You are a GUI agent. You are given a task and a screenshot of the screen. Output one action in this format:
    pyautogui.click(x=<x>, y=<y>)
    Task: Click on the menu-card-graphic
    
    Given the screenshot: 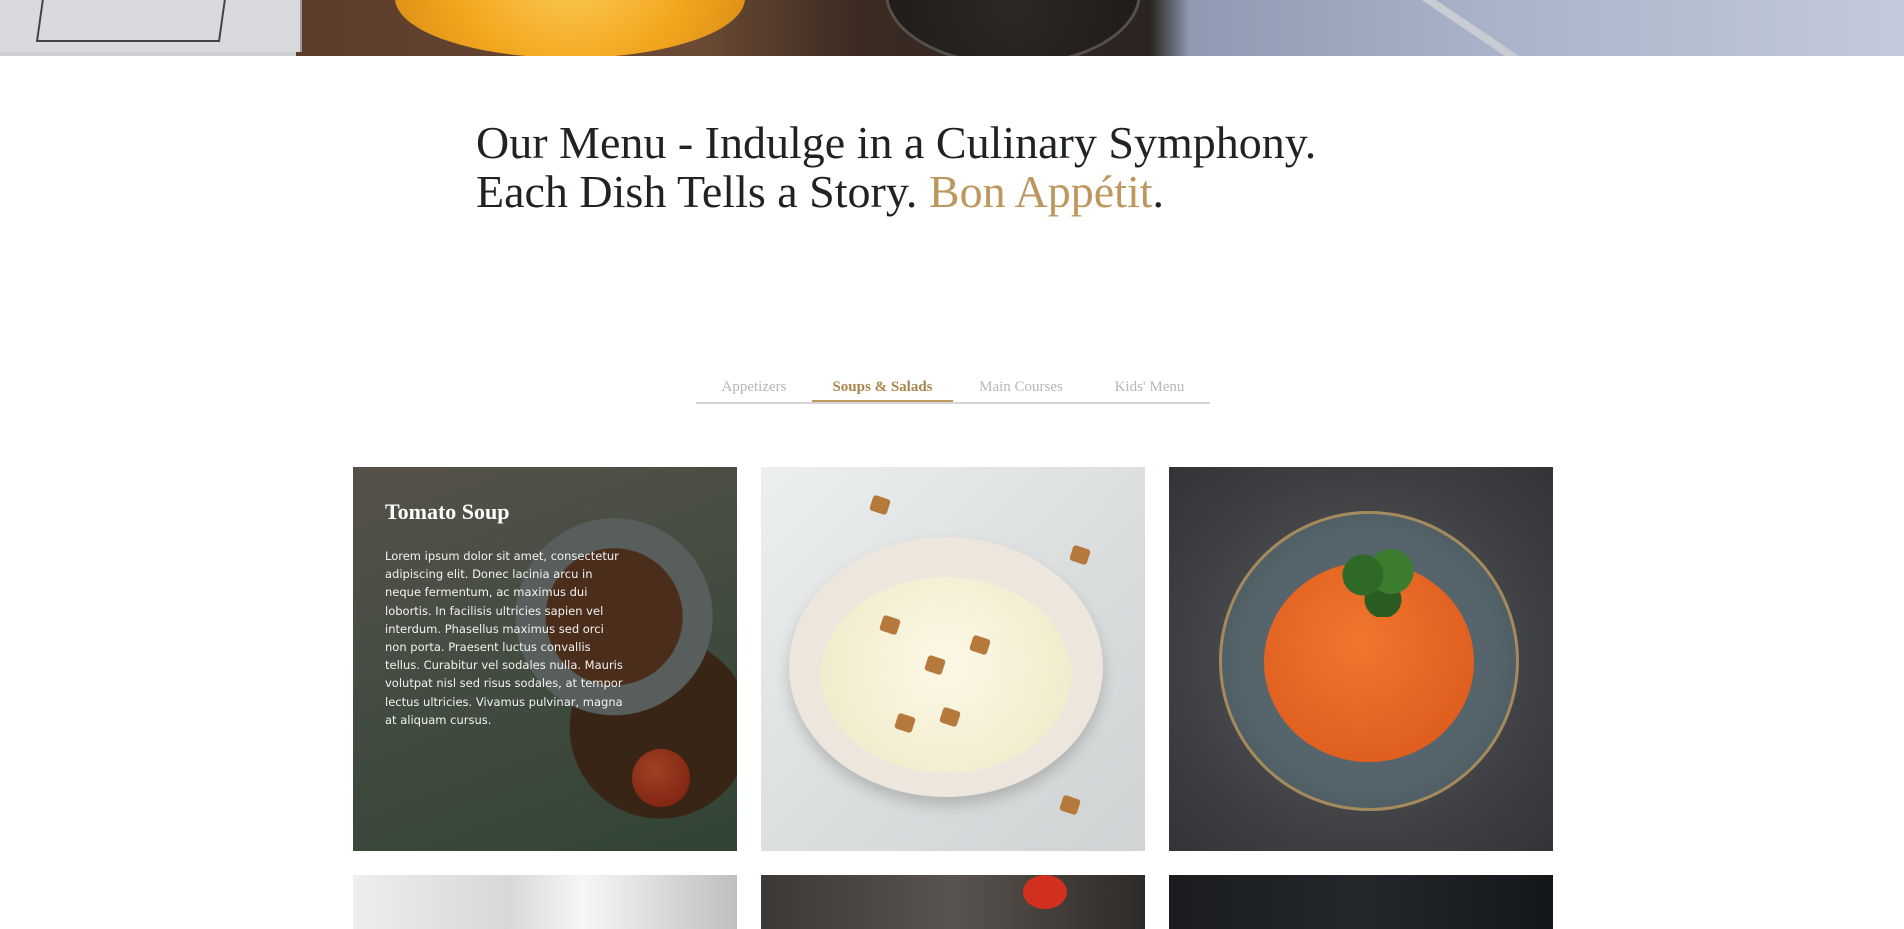 What is the action you would take?
    pyautogui.click(x=151, y=26)
    